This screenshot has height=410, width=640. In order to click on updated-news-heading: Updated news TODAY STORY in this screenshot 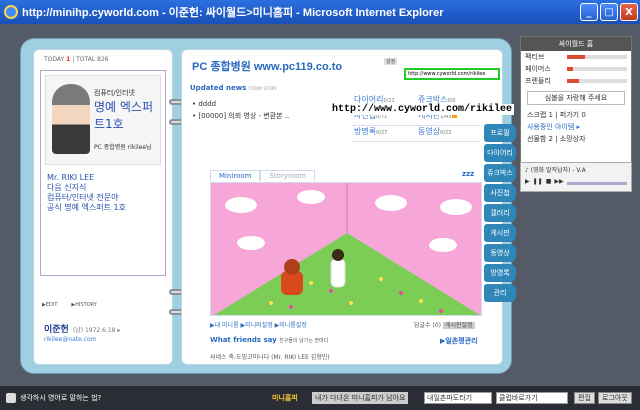, I will do `click(233, 88)`.